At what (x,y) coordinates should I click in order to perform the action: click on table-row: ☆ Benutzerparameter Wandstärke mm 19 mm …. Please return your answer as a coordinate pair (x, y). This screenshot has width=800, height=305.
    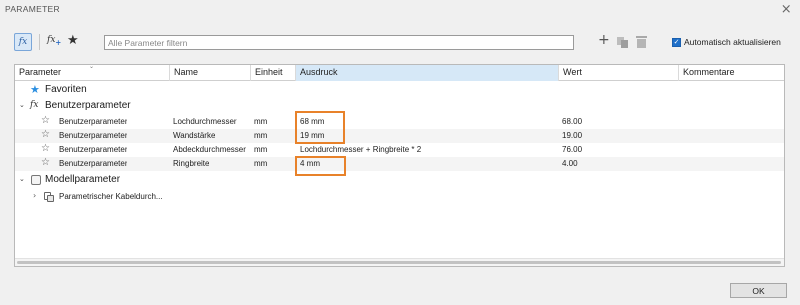
    Looking at the image, I should click on (399, 136).